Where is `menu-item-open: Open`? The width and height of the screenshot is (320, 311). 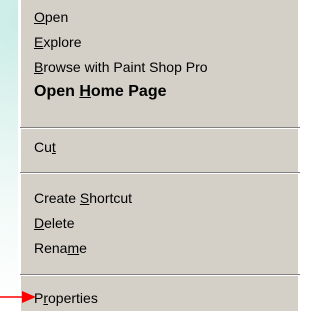 menu-item-open: Open is located at coordinates (51, 17).